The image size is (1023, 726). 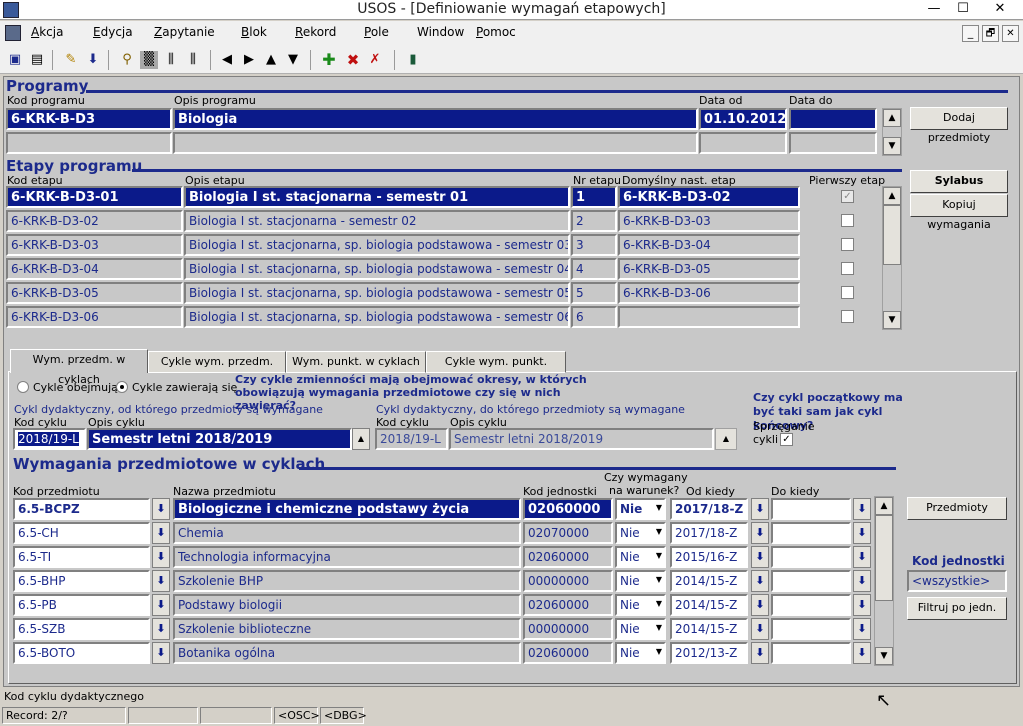 What do you see at coordinates (377, 221) in the screenshot?
I see `etap-opis-field: Biologia I st. stacjonarna - semestr 02` at bounding box center [377, 221].